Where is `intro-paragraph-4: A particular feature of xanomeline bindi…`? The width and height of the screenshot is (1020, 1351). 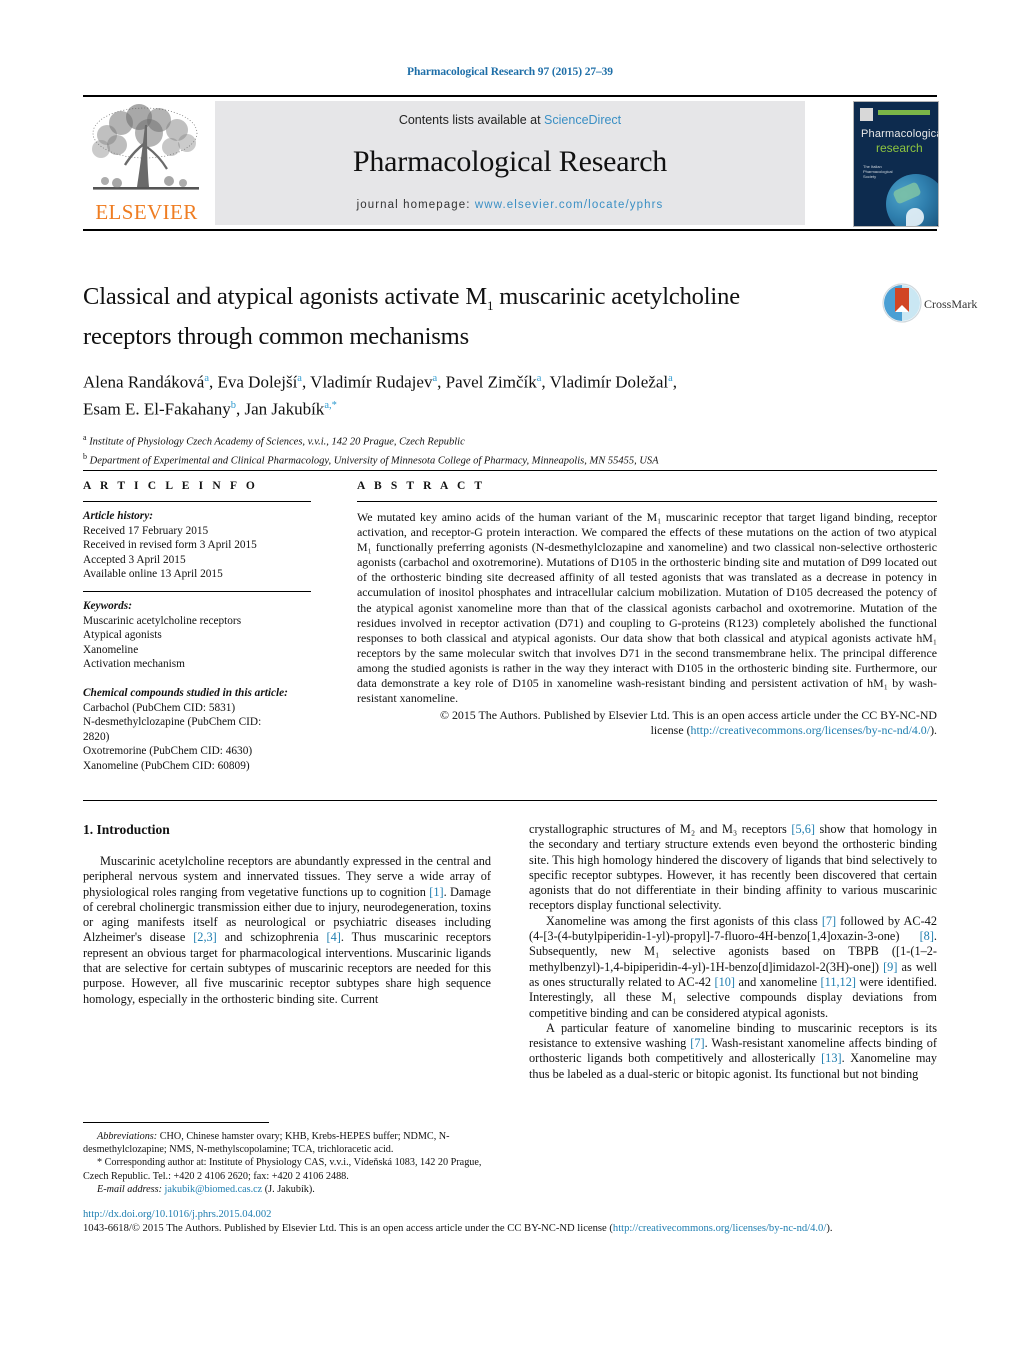 intro-paragraph-4: A particular feature of xanomeline bindi… is located at coordinates (733, 1051).